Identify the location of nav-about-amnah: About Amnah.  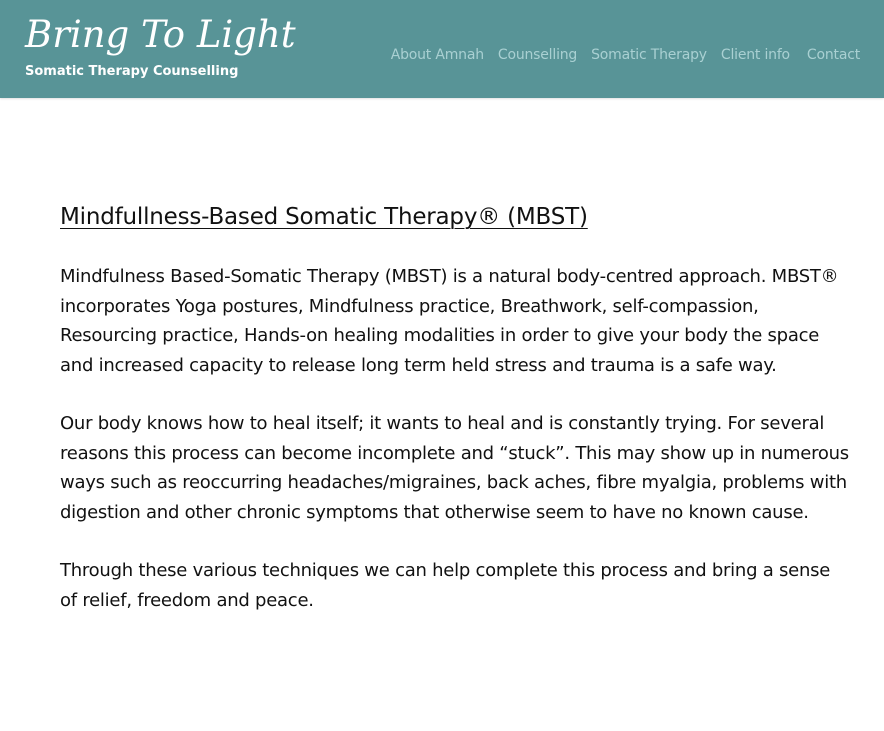
(437, 55).